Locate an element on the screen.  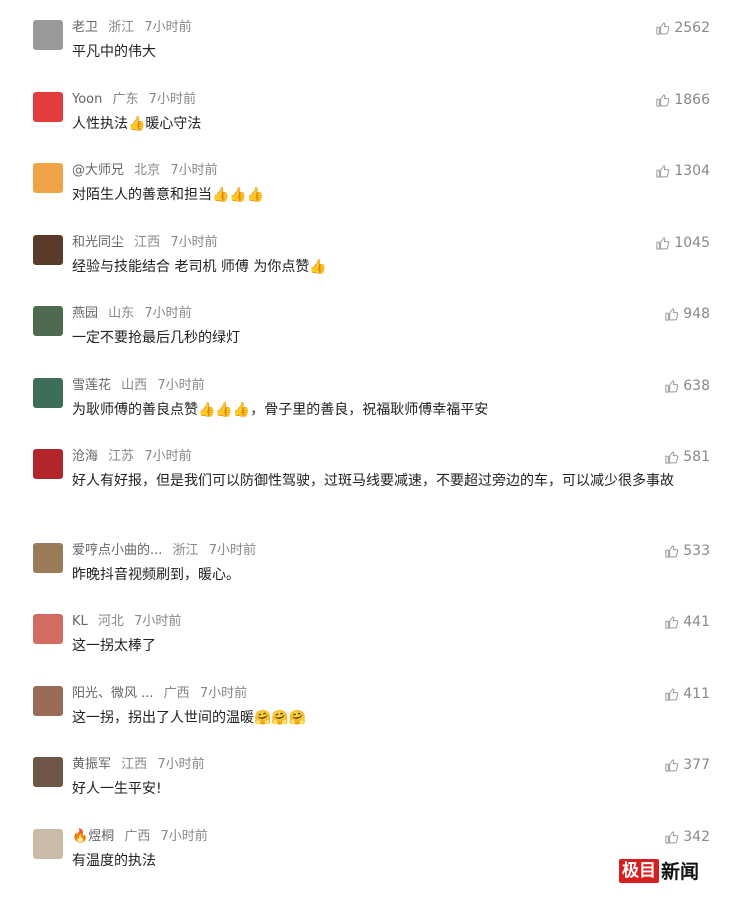
nickname: KL is located at coordinates (80, 621).